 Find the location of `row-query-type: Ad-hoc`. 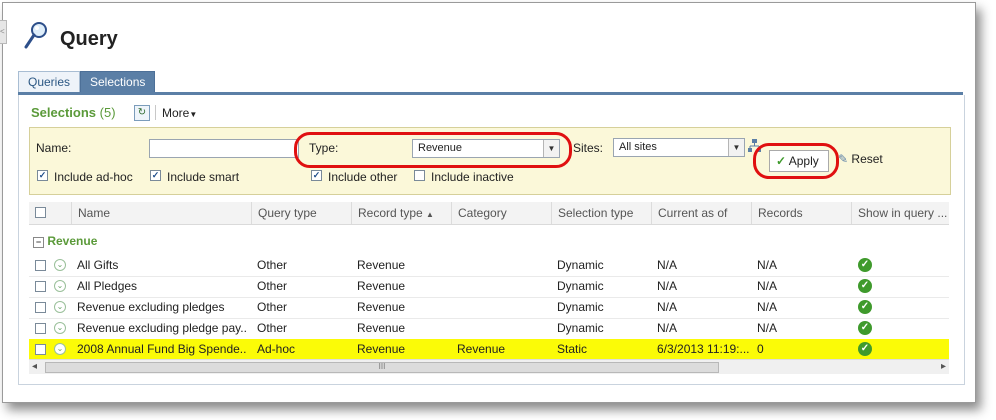

row-query-type: Ad-hoc is located at coordinates (276, 349).